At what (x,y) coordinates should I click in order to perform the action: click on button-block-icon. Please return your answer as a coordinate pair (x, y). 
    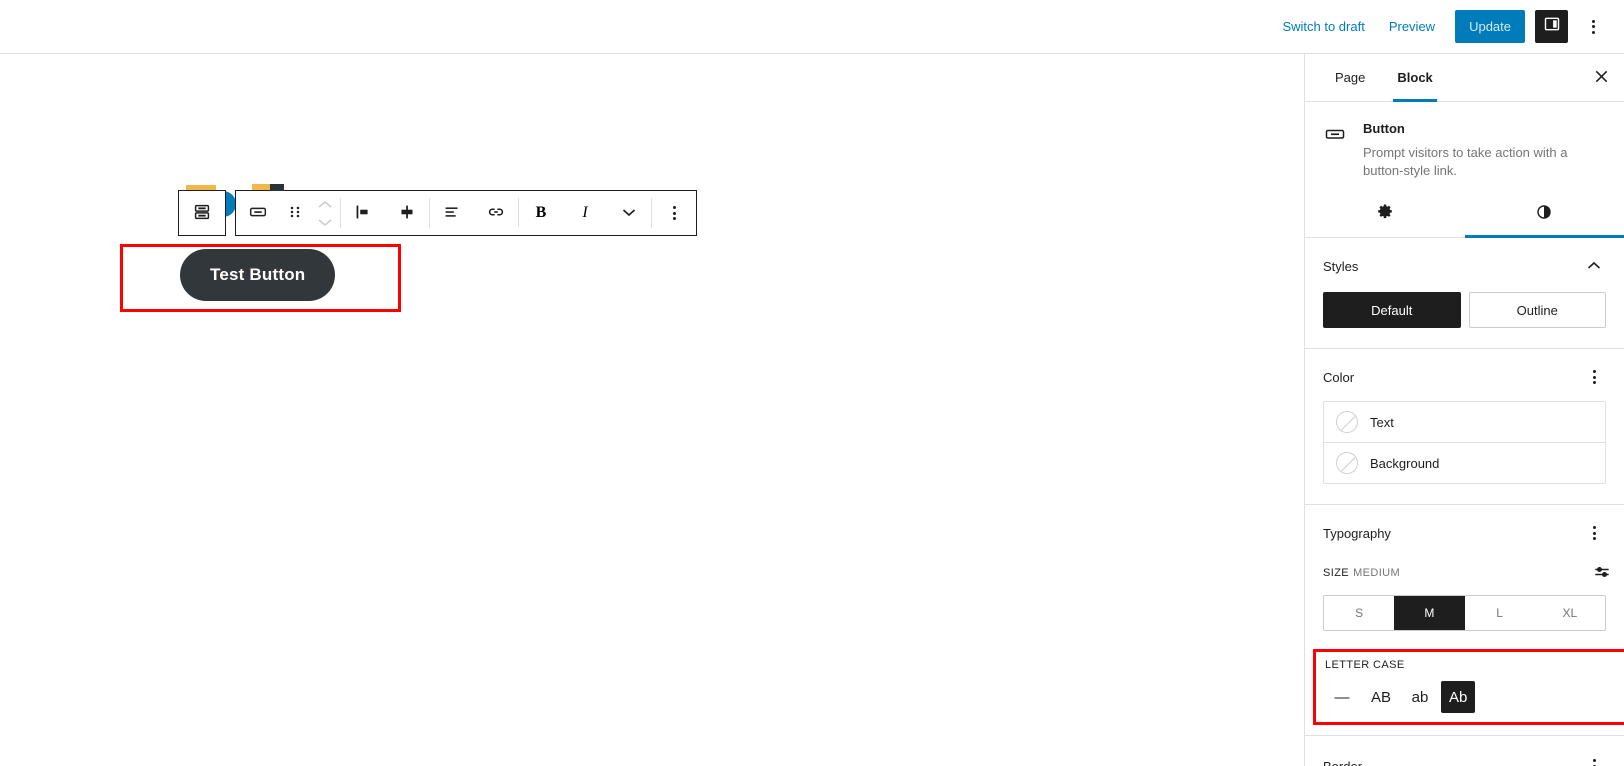
    Looking at the image, I should click on (258, 213).